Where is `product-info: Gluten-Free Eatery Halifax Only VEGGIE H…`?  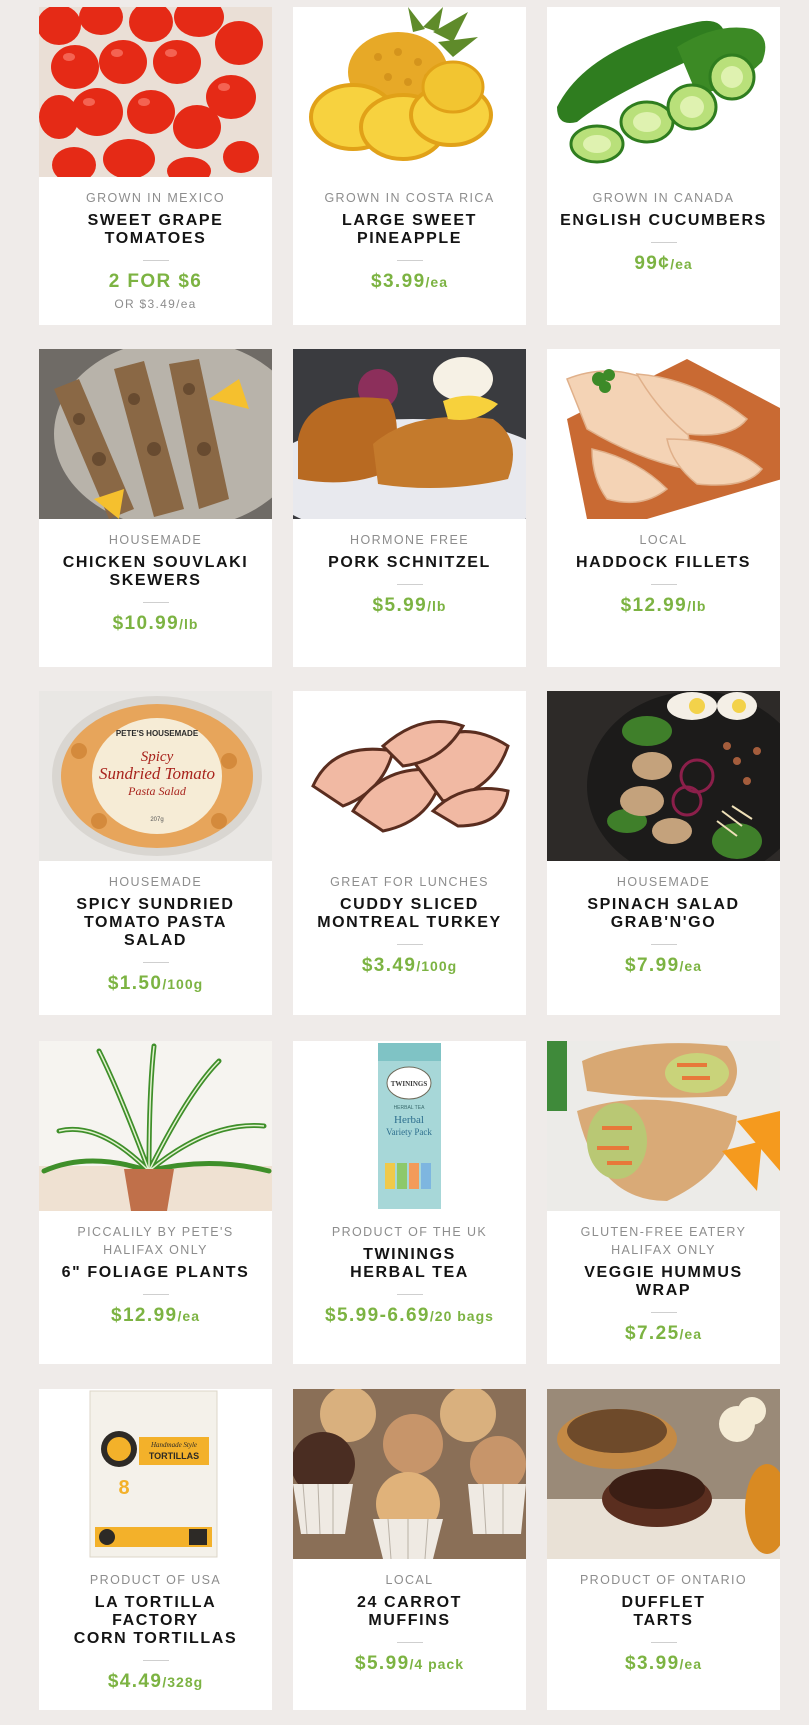 product-info: Gluten-Free Eatery Halifax Only VEGGIE H… is located at coordinates (663, 1283).